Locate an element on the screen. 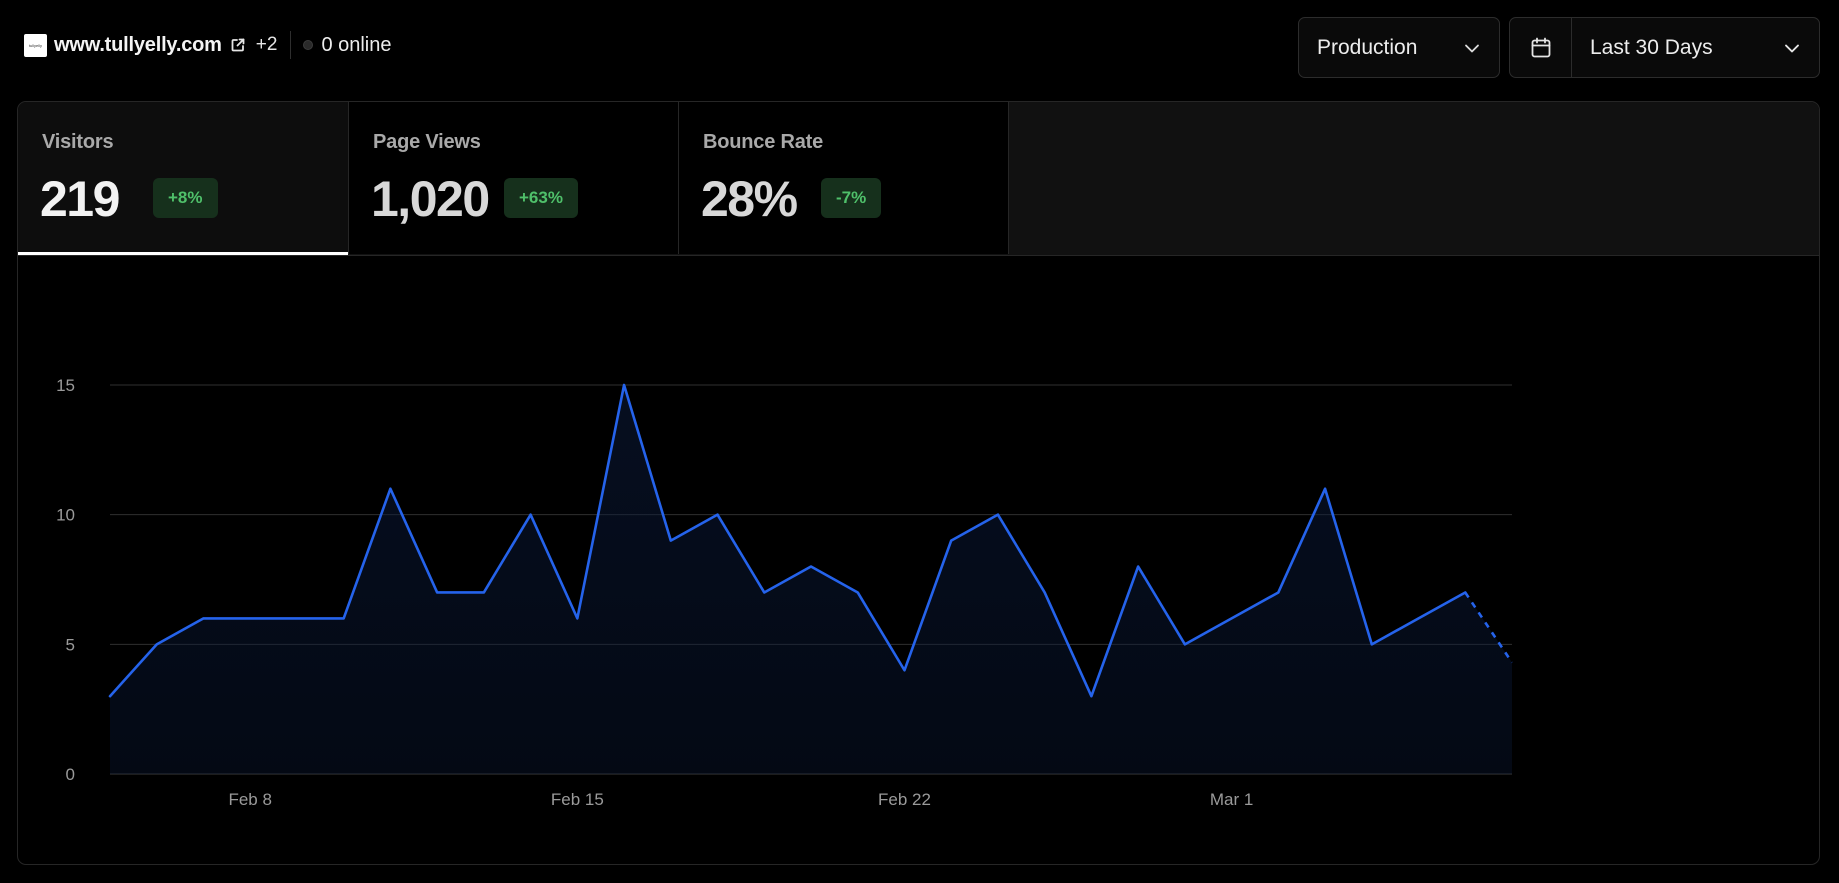 The width and height of the screenshot is (1839, 883). x-tick-label: Feb 22 is located at coordinates (904, 799).